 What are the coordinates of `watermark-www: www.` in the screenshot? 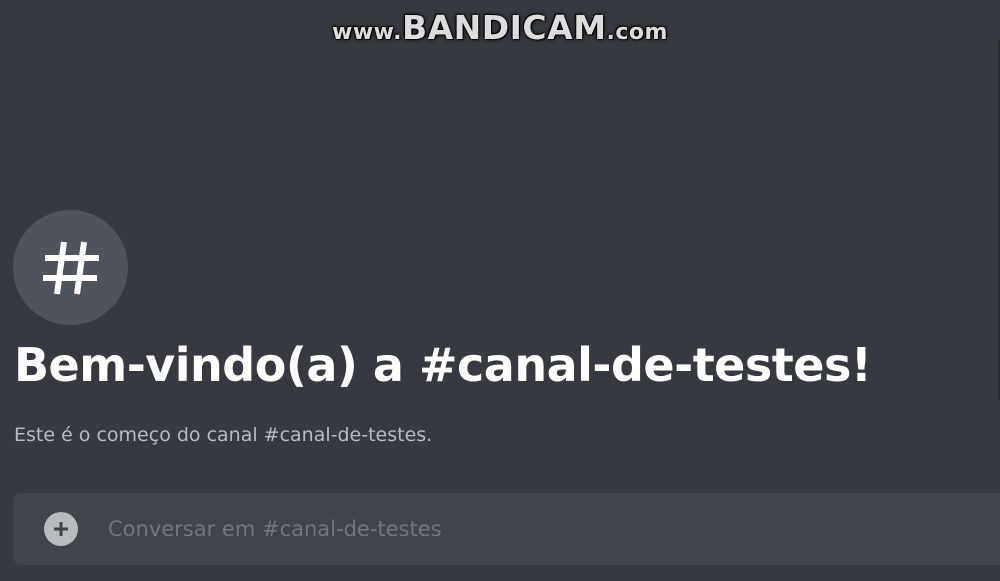 It's located at (367, 32).